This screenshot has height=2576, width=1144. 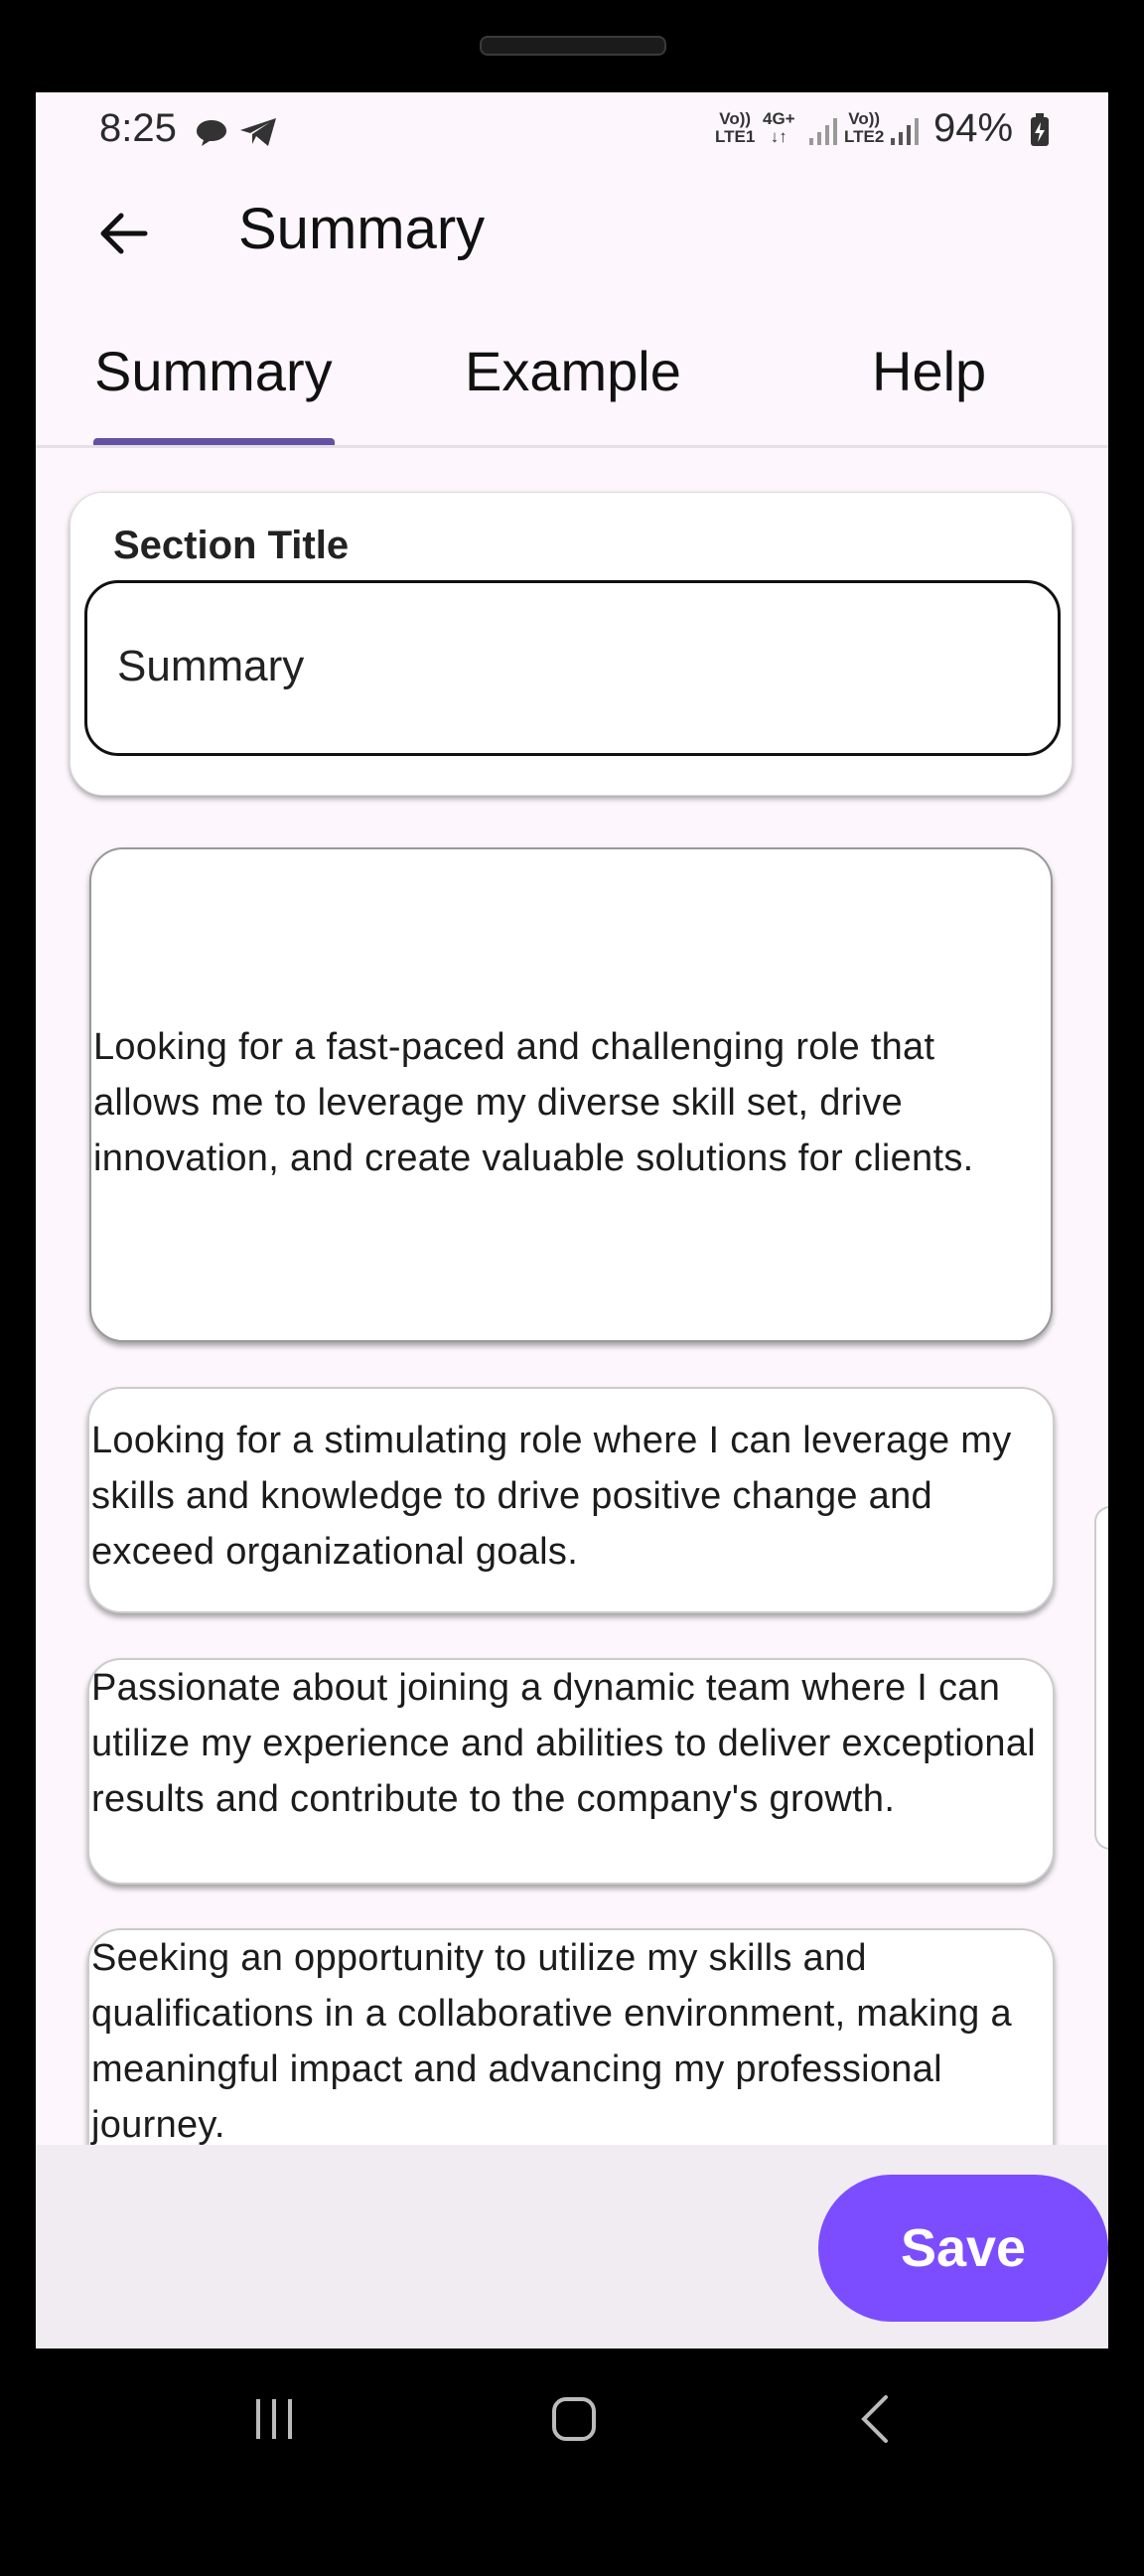 What do you see at coordinates (232, 545) in the screenshot?
I see `section-title-label: Section Title` at bounding box center [232, 545].